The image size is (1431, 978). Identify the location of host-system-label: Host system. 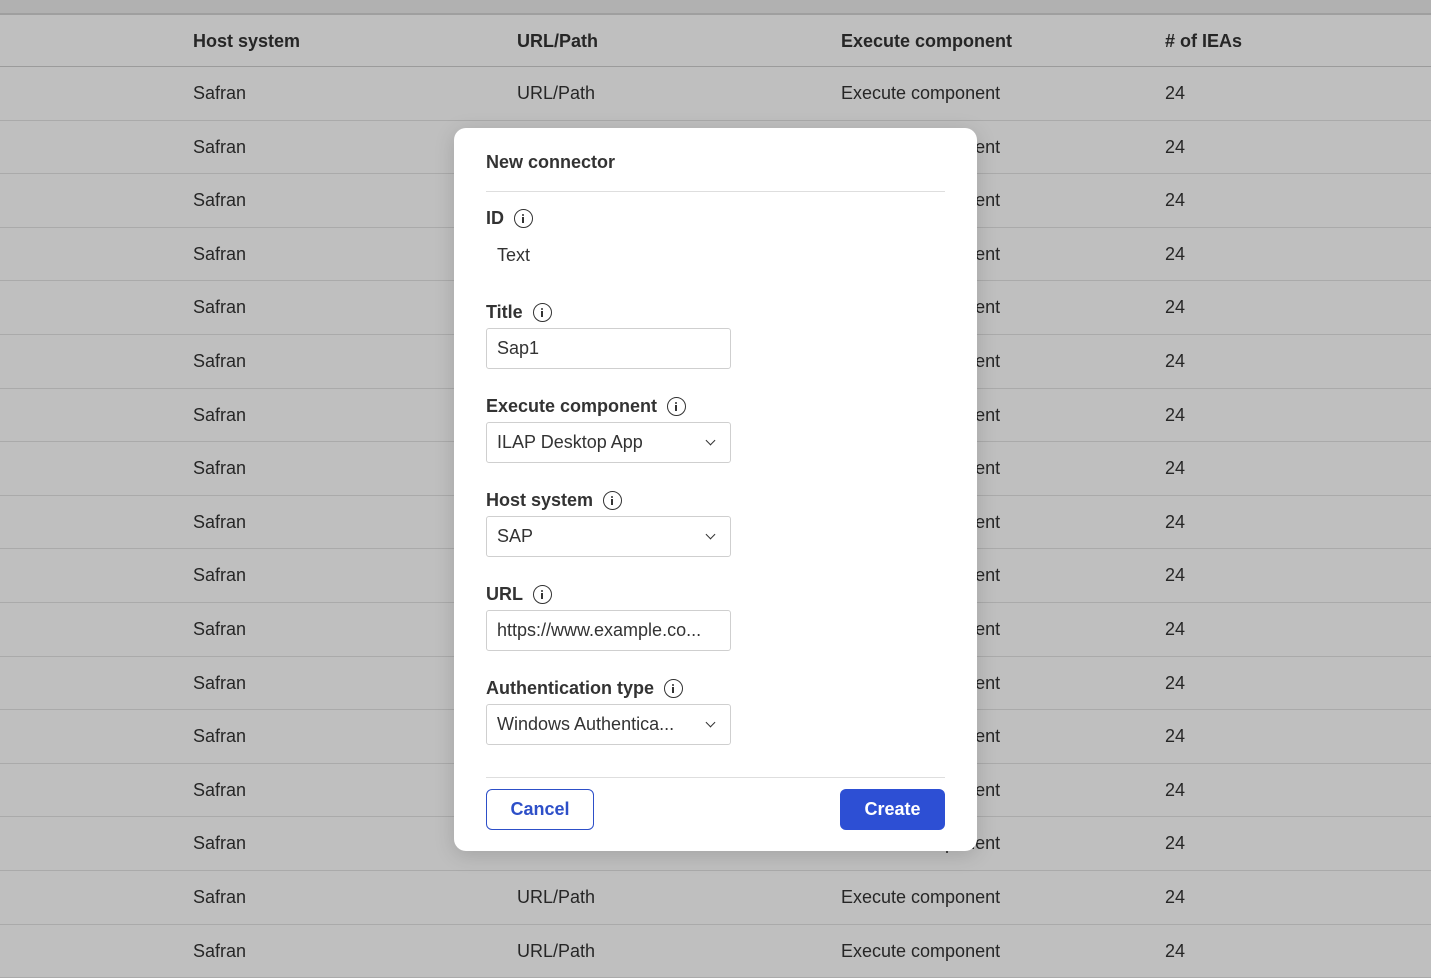
(554, 500).